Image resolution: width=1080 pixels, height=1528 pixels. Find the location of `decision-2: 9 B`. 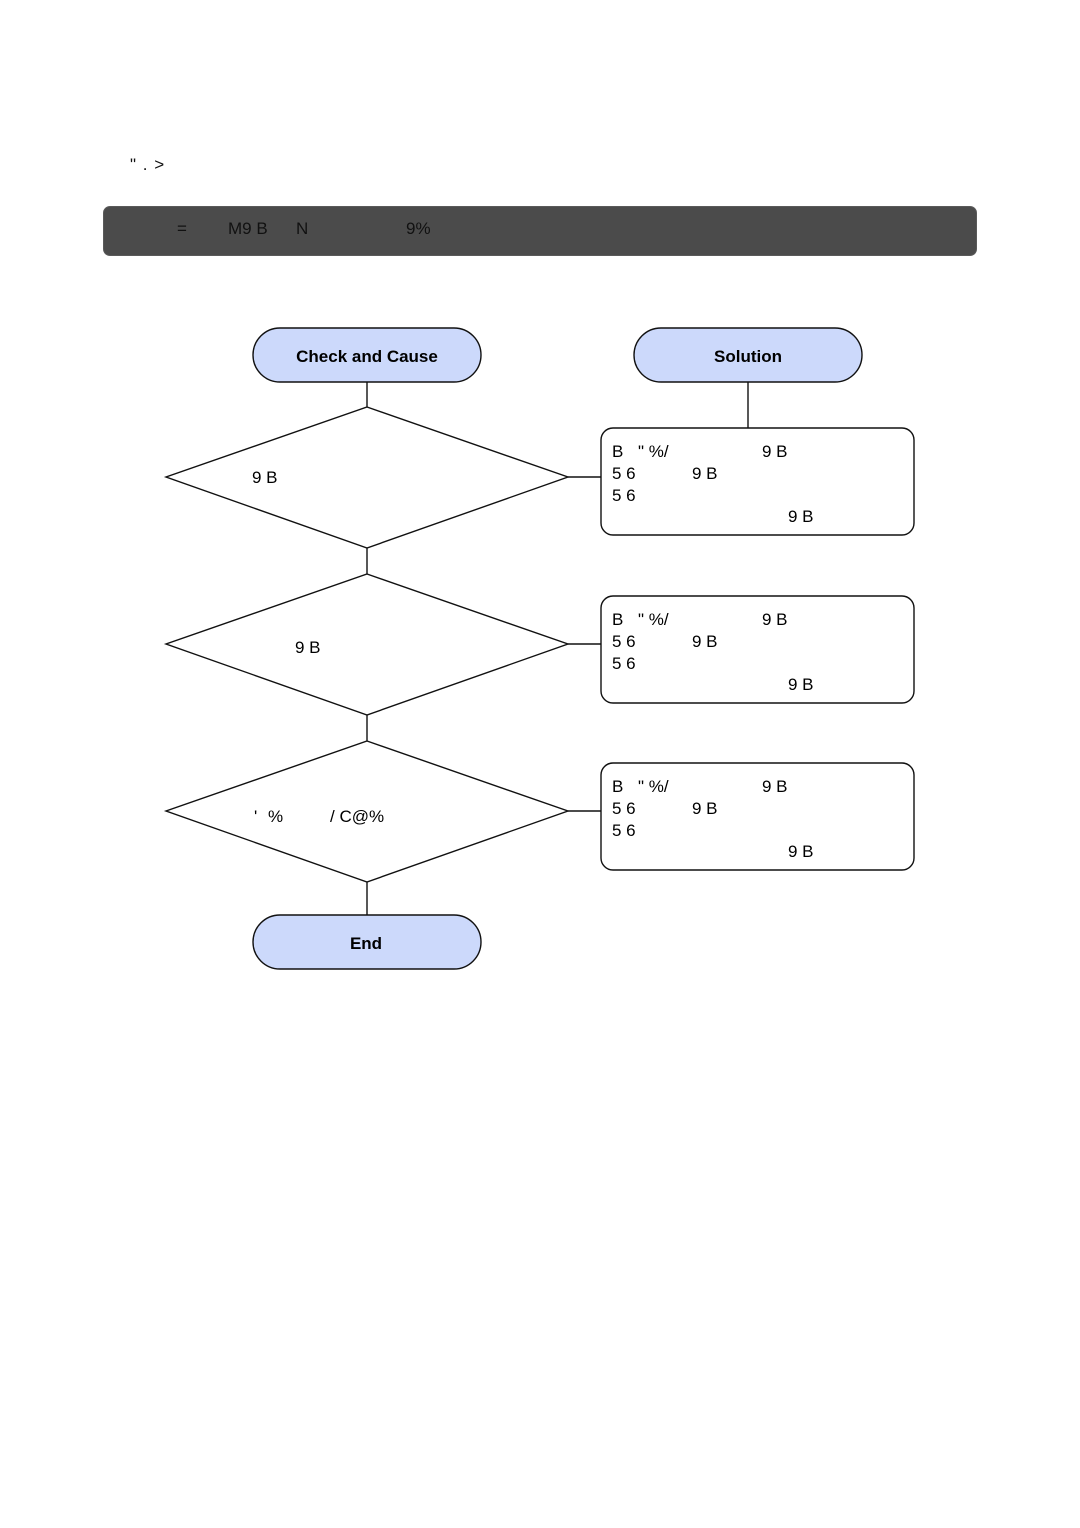

decision-2: 9 B is located at coordinates (367, 644).